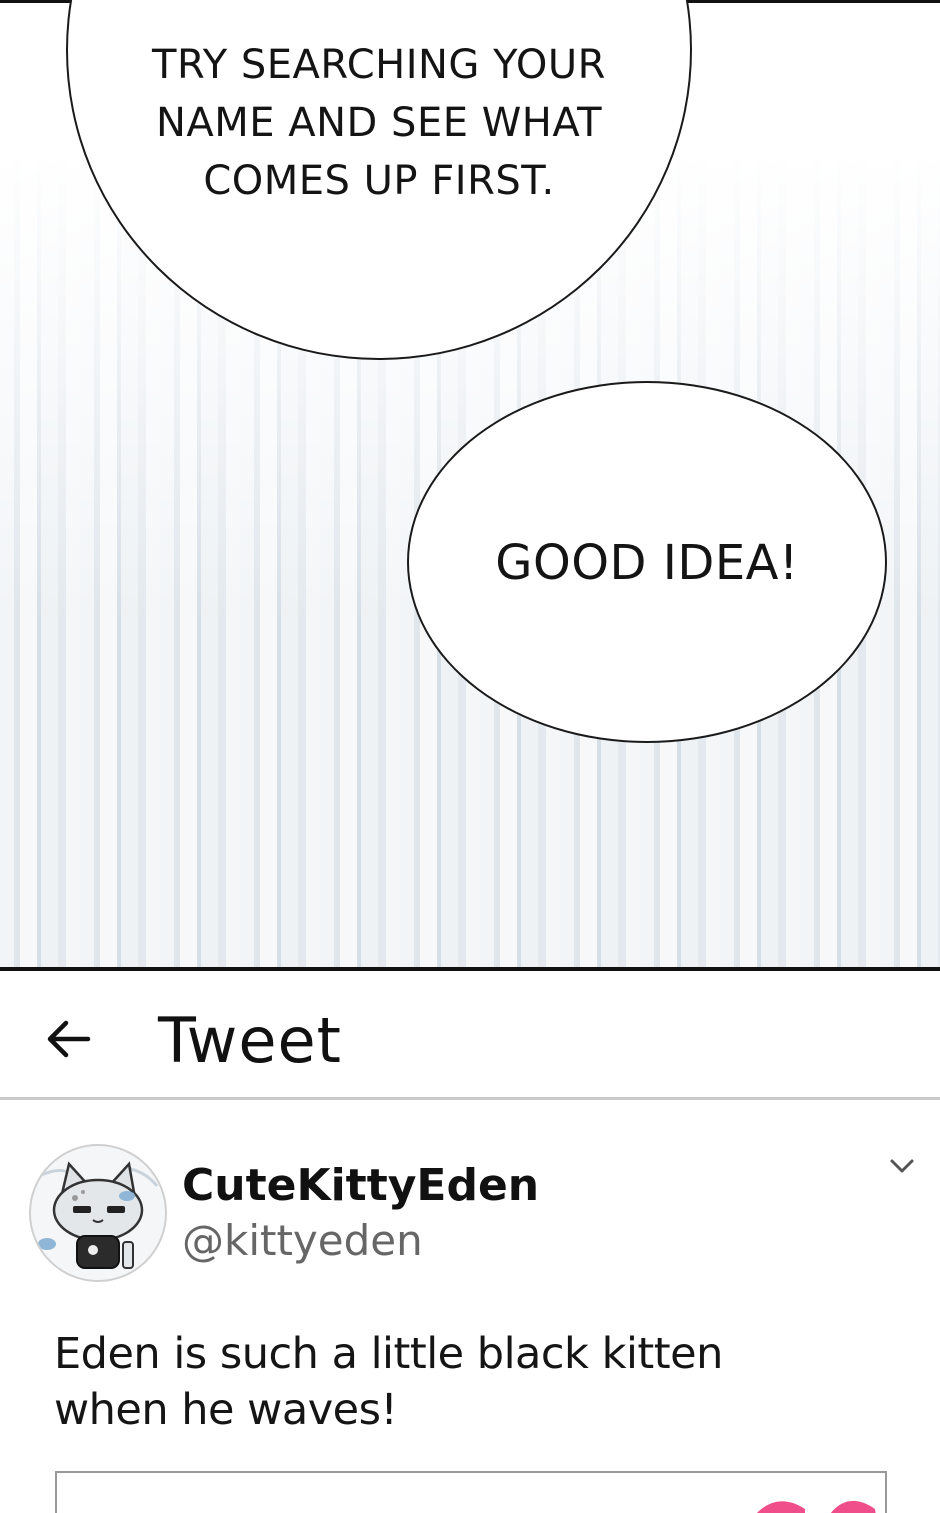 The height and width of the screenshot is (1513, 940). I want to click on chevron-down-icon, so click(902, 1166).